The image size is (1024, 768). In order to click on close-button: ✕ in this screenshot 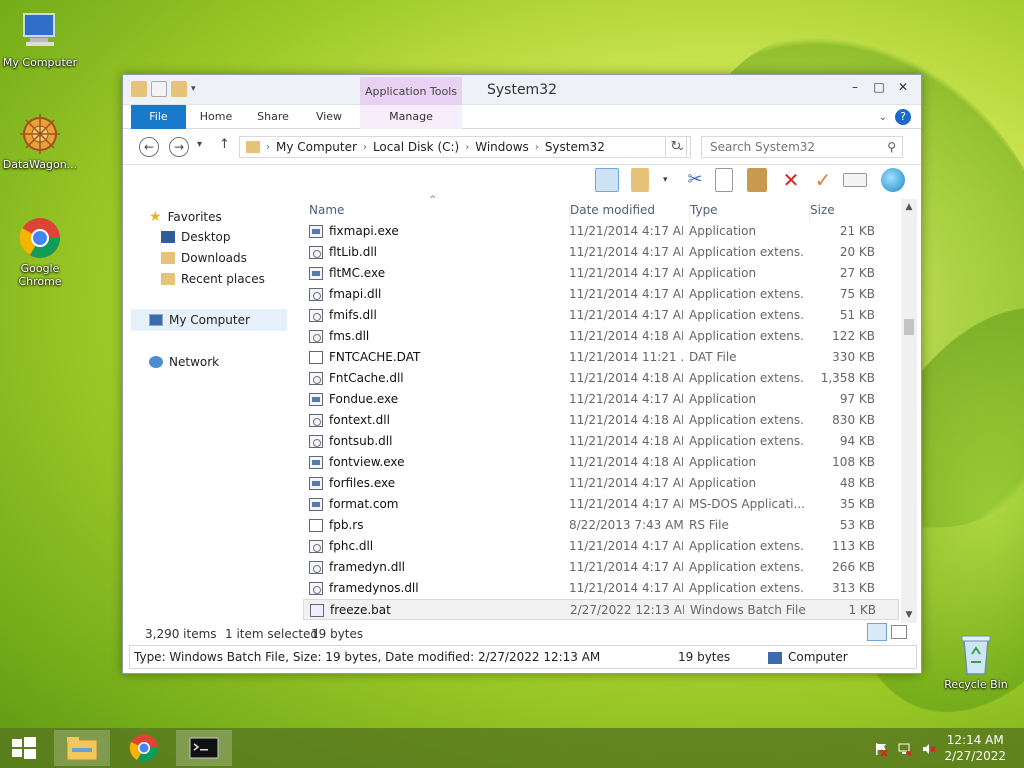, I will do `click(903, 87)`.